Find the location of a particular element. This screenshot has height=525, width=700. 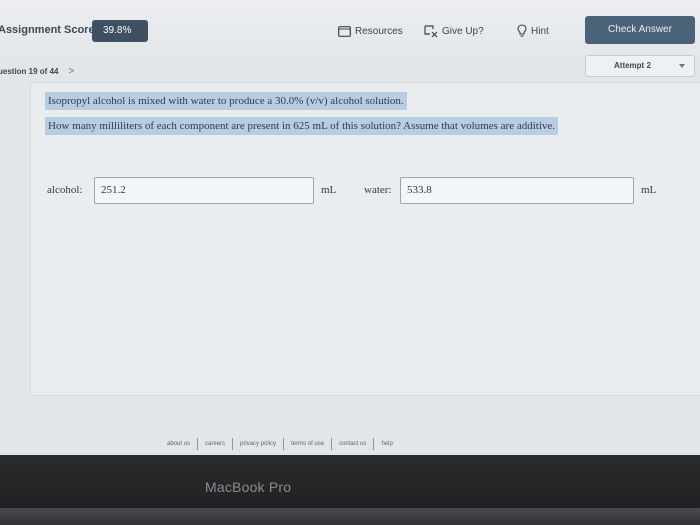

give-up-label: Give Up? is located at coordinates (463, 31).